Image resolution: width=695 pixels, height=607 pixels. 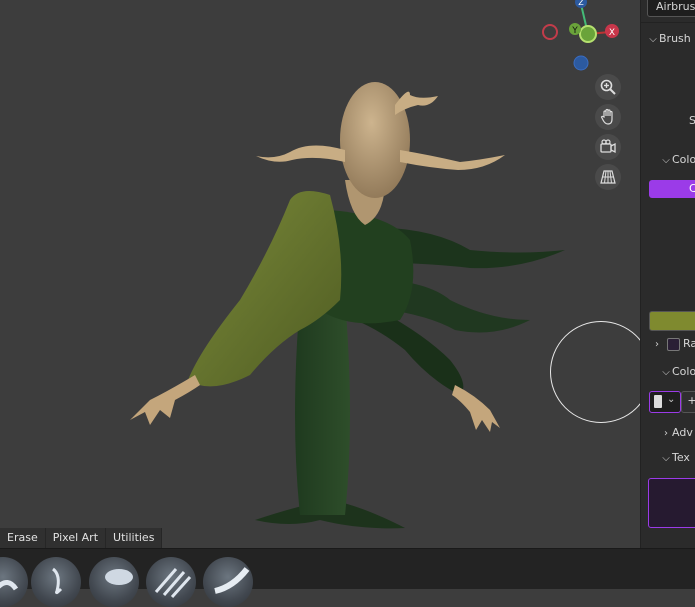 I want to click on ra-label: Ra, so click(x=689, y=343).